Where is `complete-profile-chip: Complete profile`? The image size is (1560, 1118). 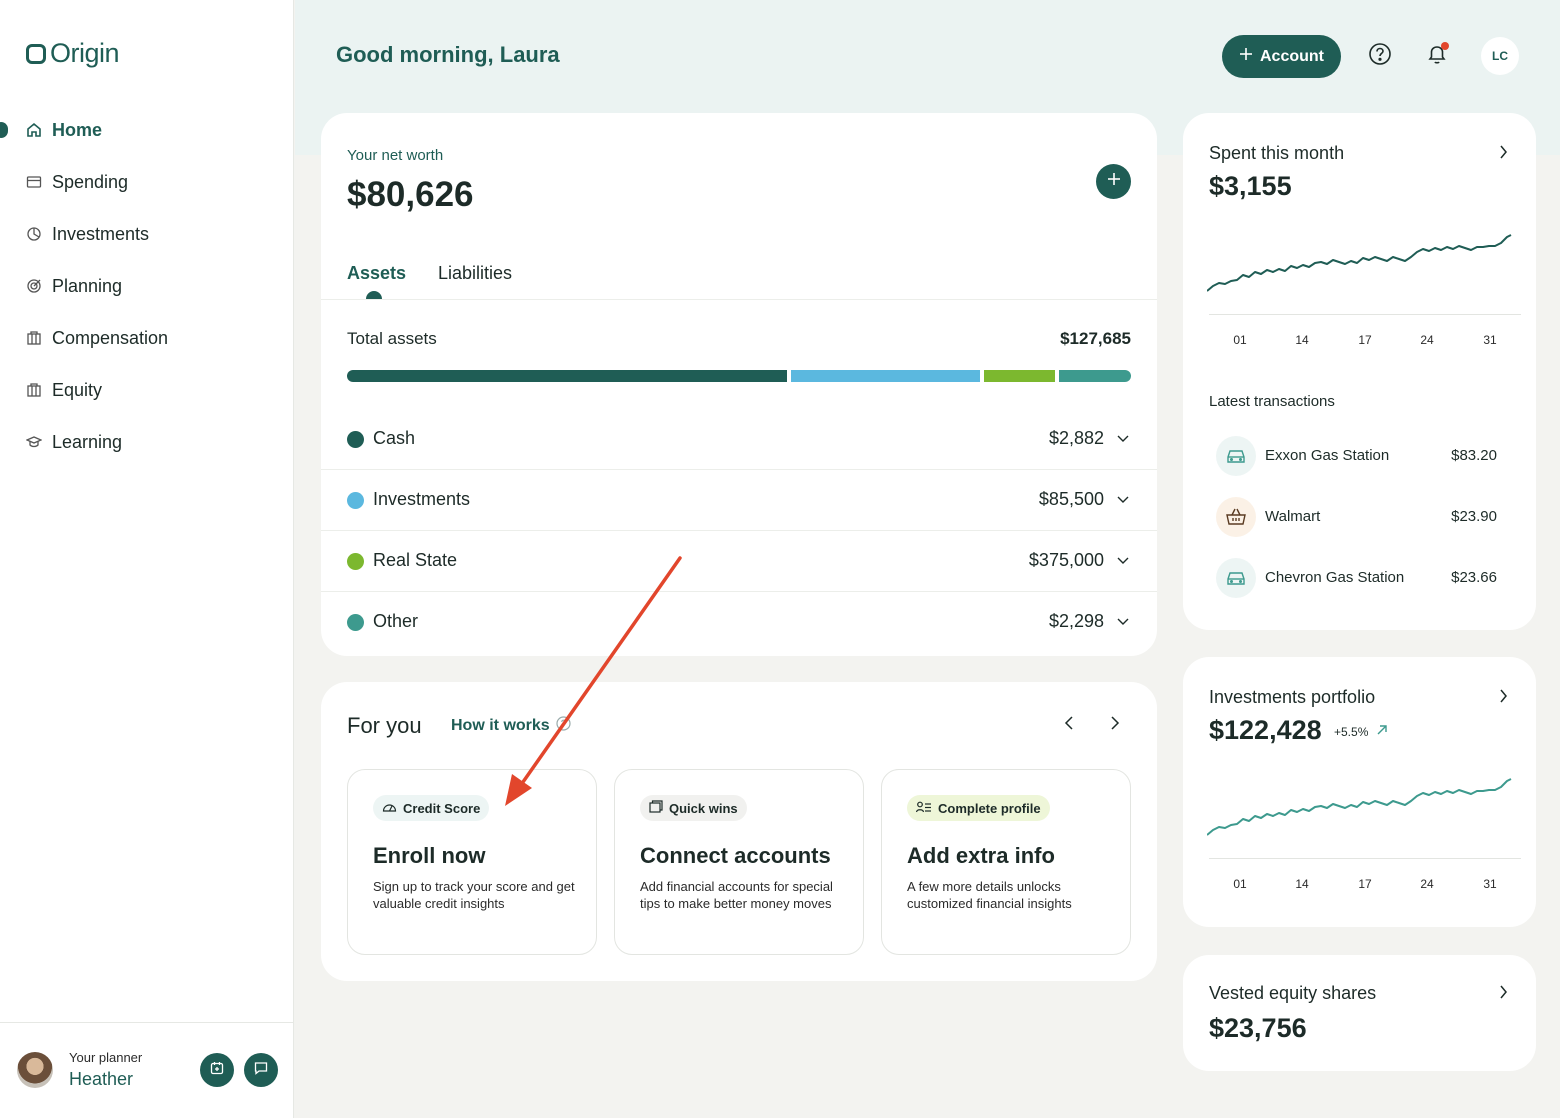 complete-profile-chip: Complete profile is located at coordinates (978, 808).